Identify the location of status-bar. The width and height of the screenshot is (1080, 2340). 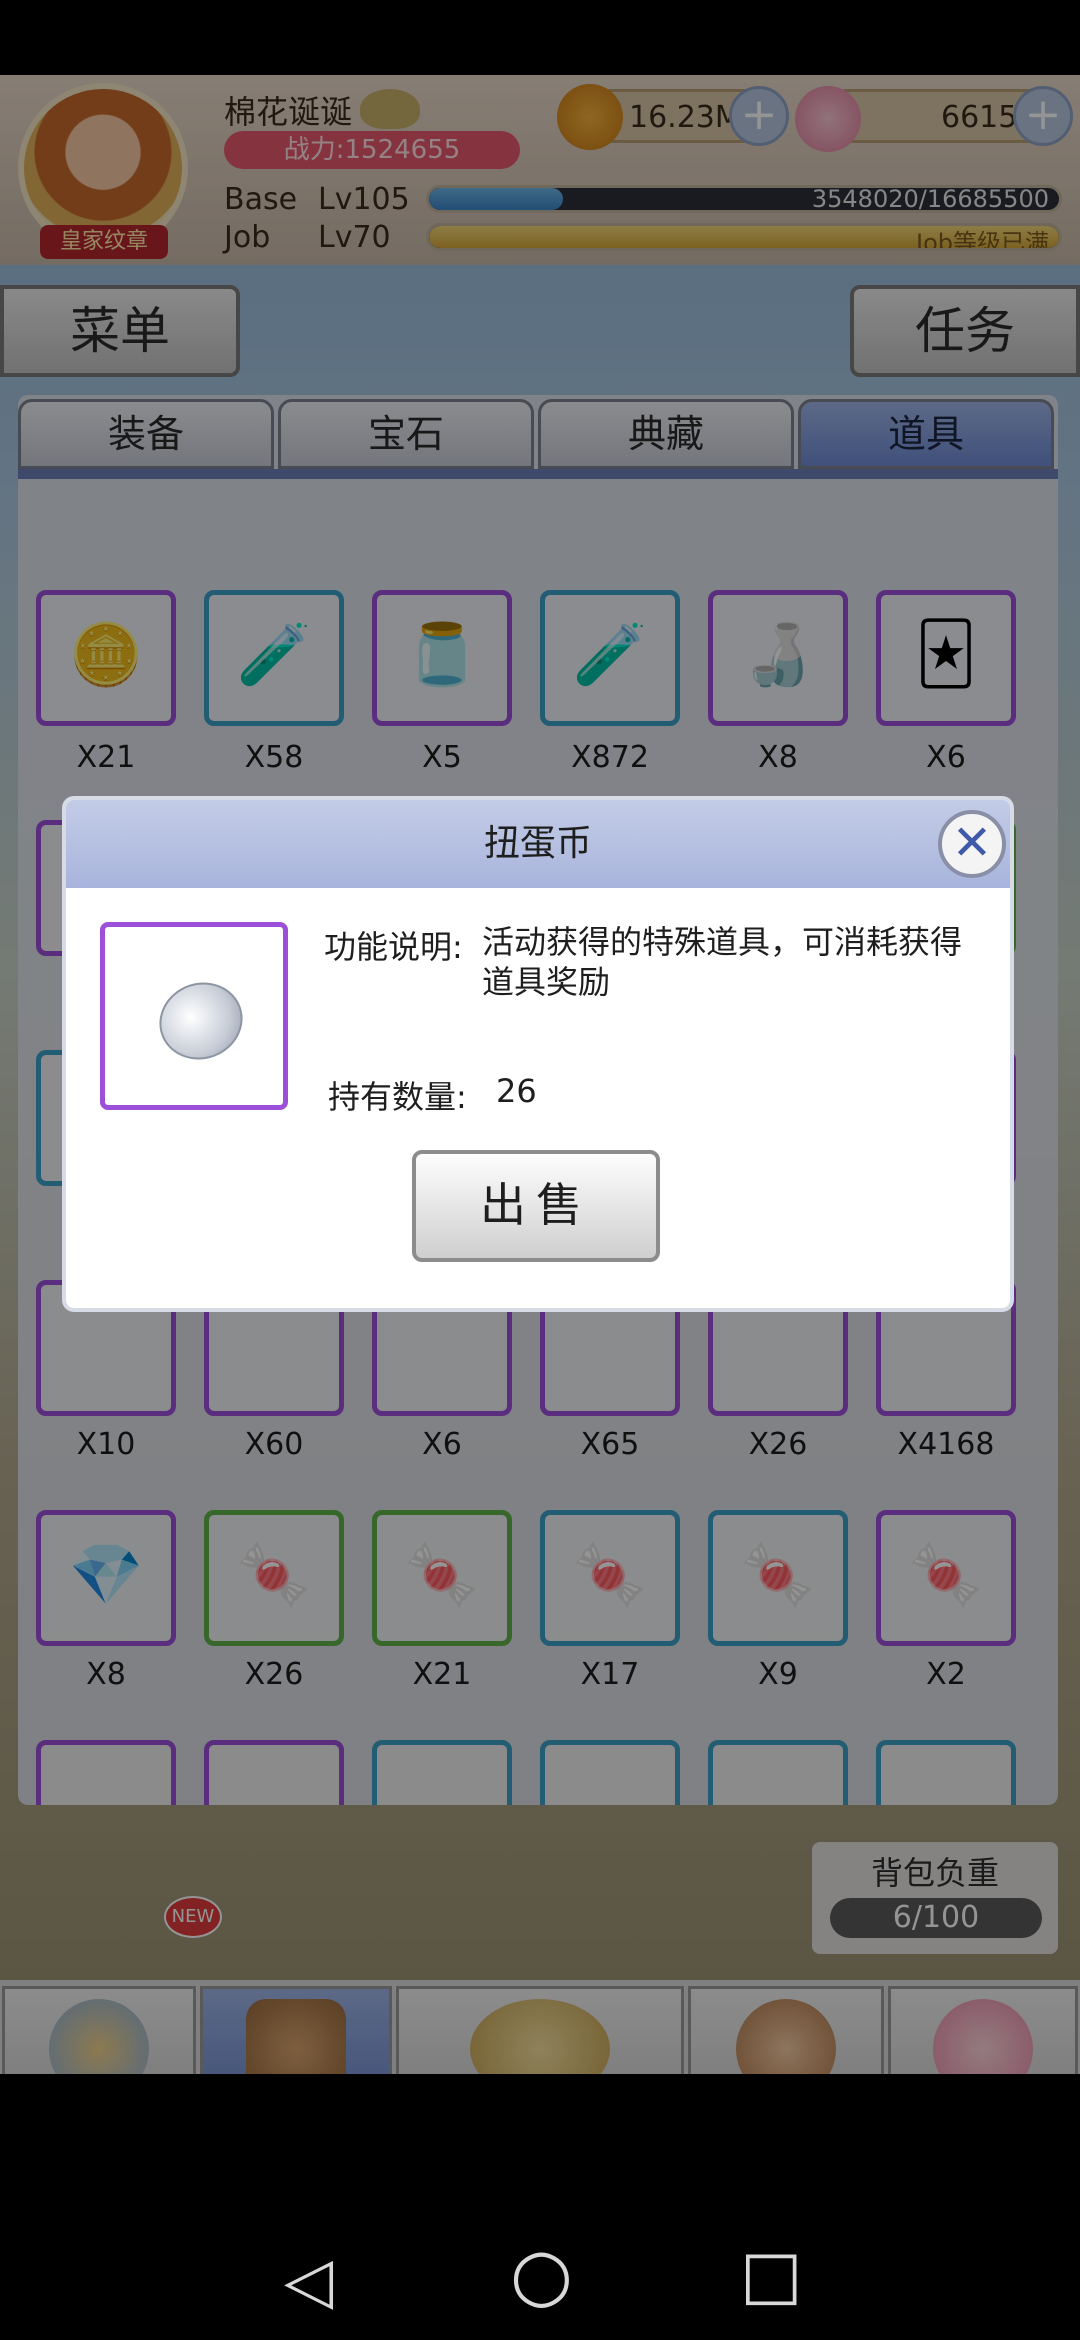
(540, 37).